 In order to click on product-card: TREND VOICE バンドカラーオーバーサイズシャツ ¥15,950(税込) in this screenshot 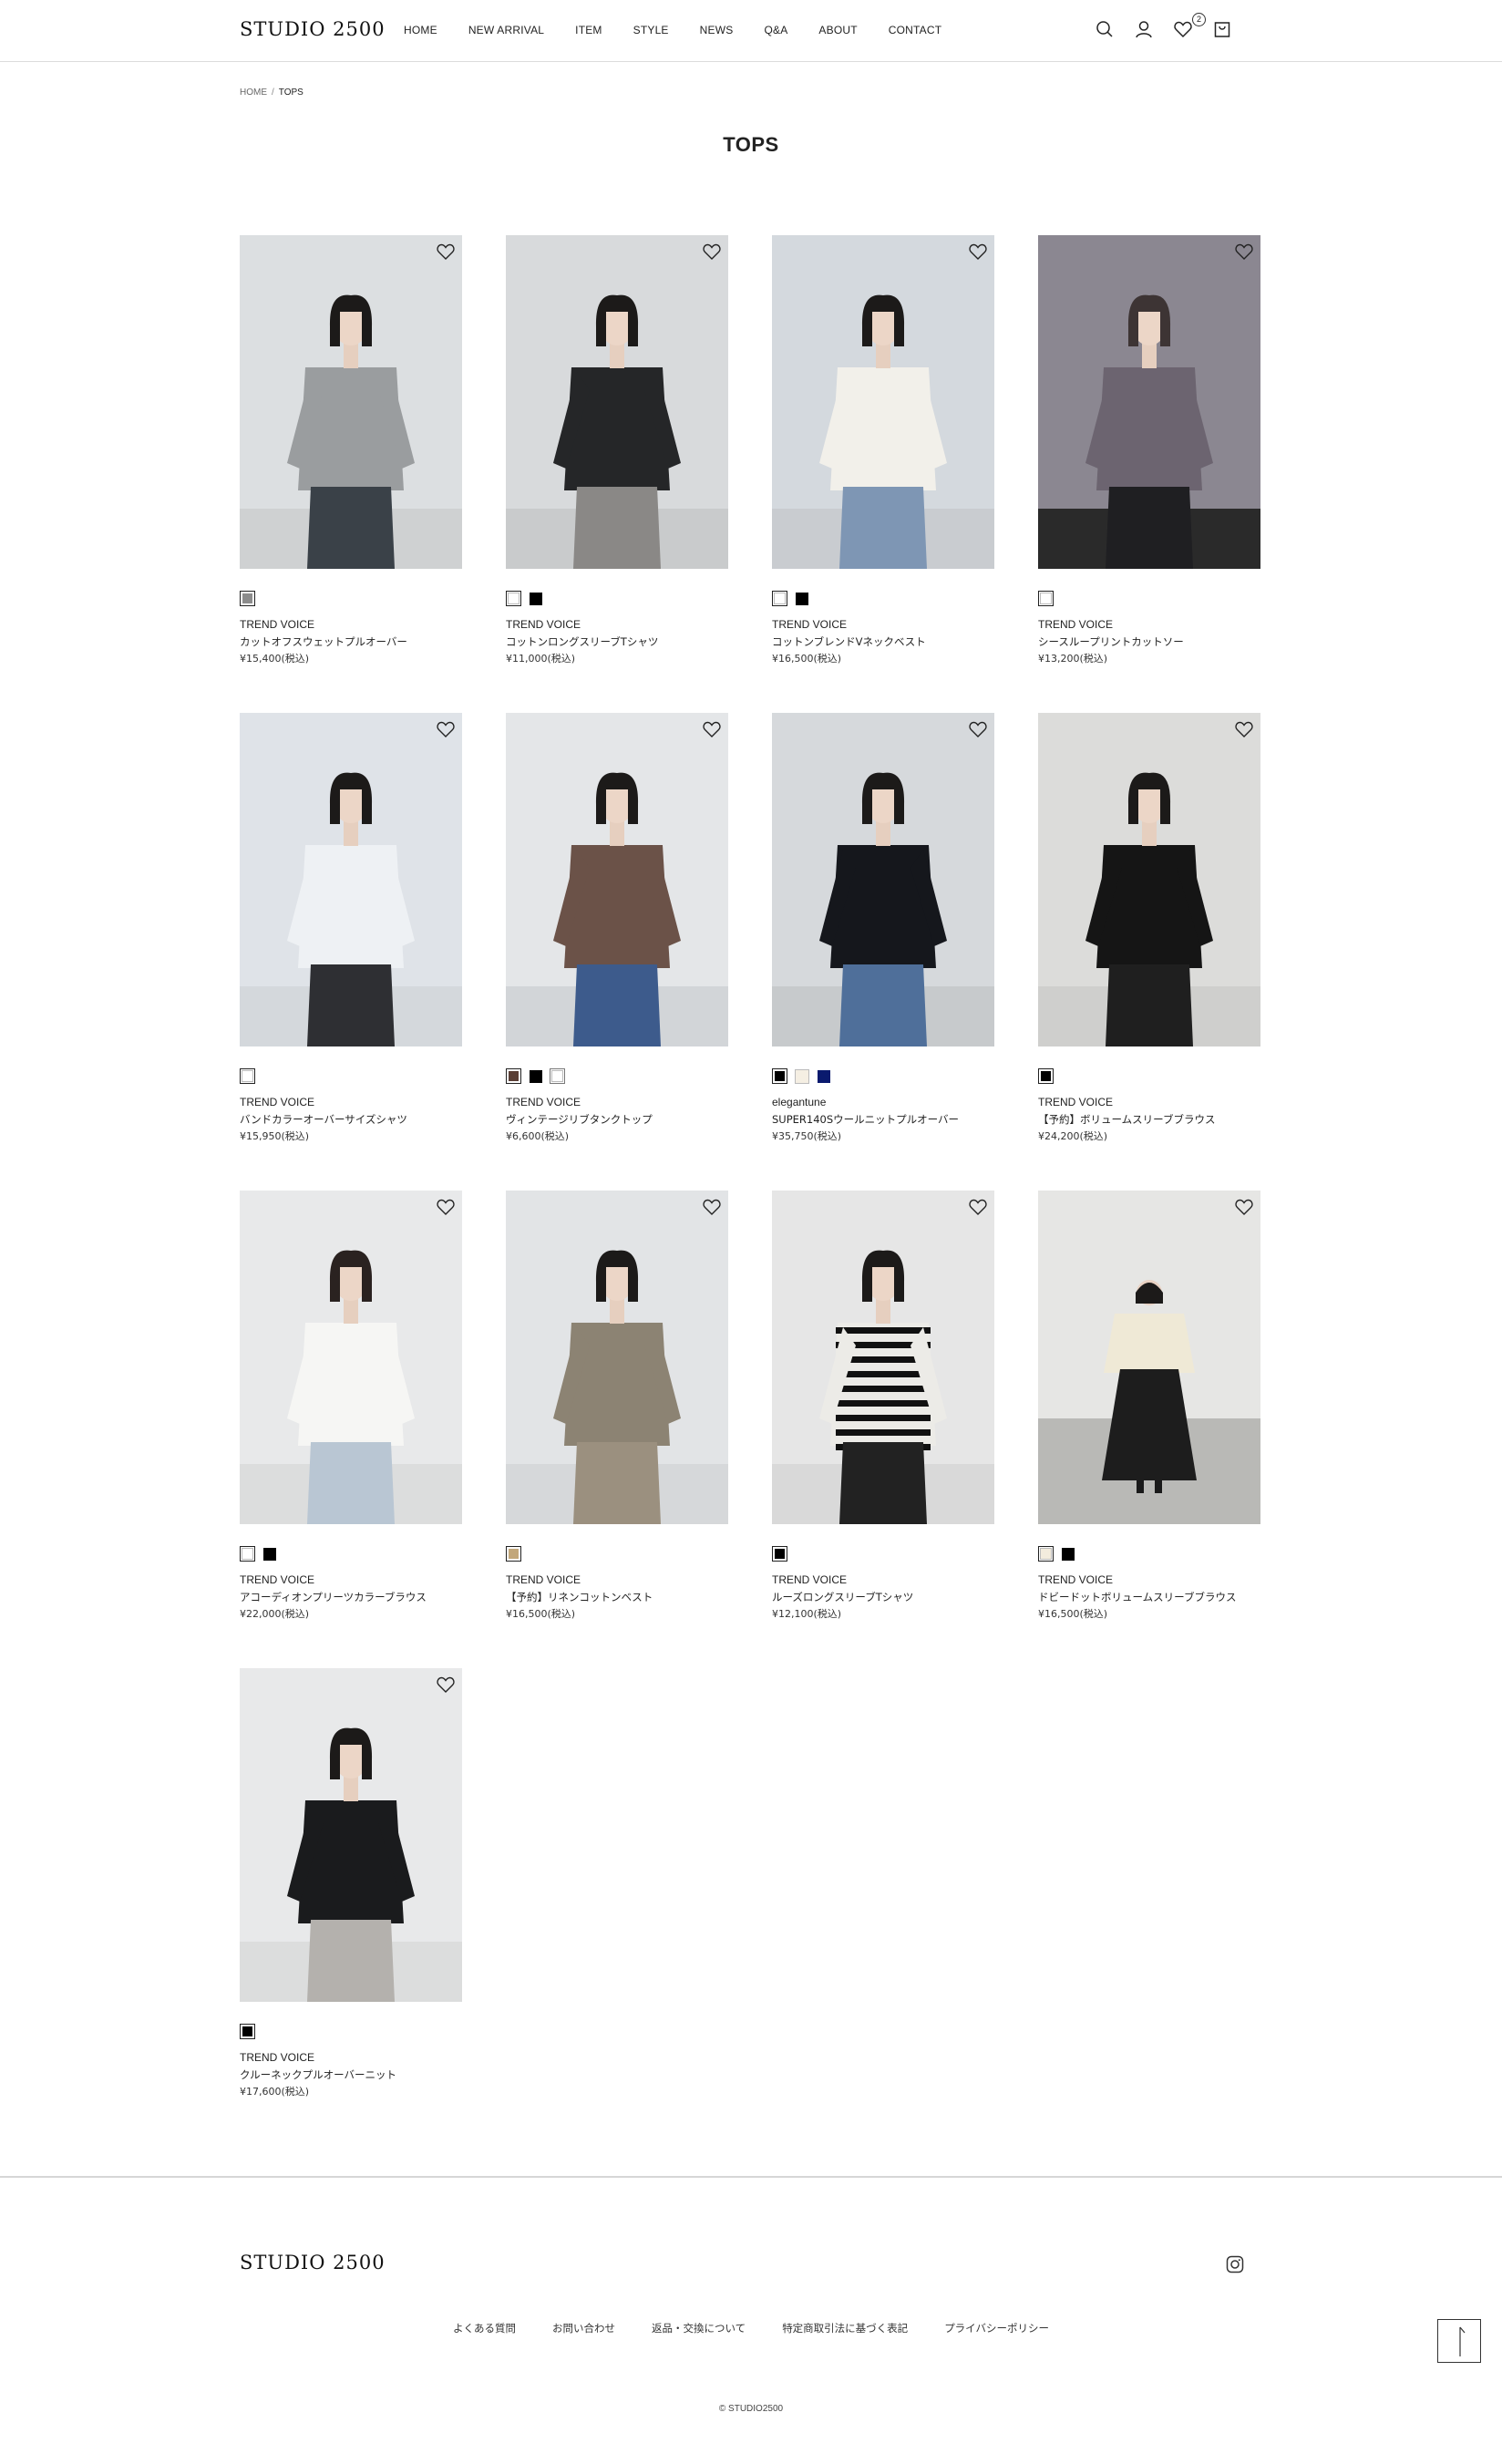, I will do `click(351, 932)`.